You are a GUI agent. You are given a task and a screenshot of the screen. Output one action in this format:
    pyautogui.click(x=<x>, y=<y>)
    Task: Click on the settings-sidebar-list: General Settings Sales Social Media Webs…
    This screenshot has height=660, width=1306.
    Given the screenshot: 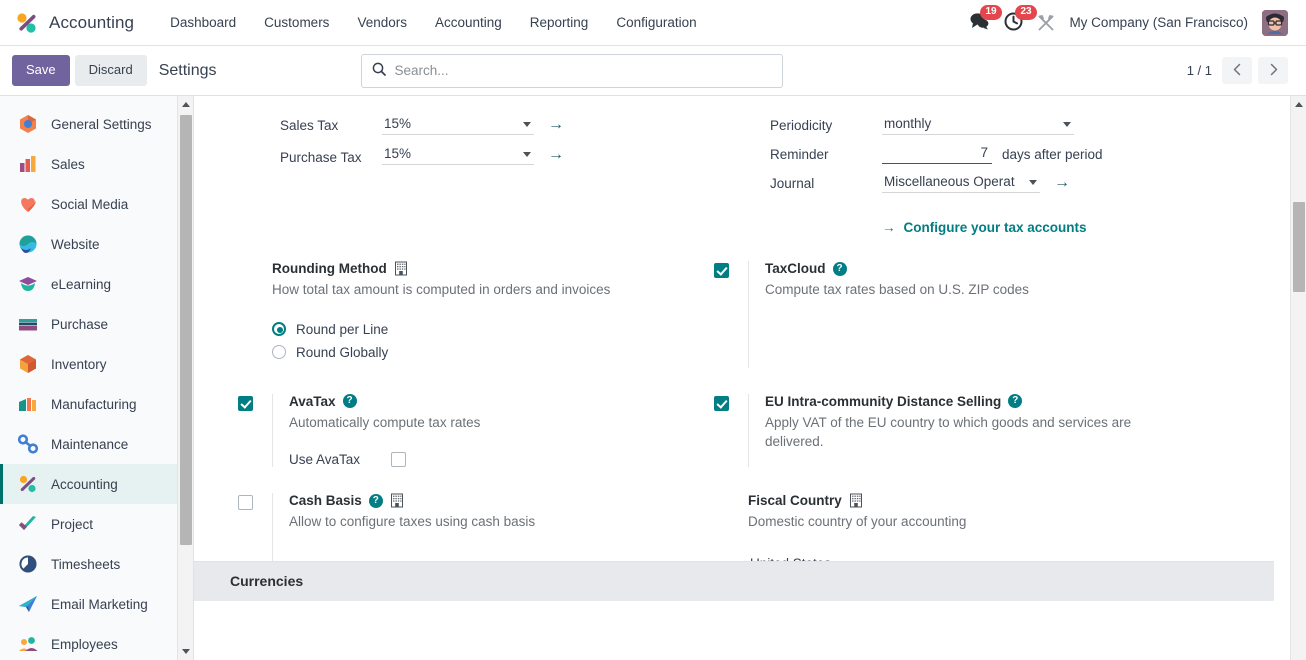 What is the action you would take?
    pyautogui.click(x=96, y=378)
    